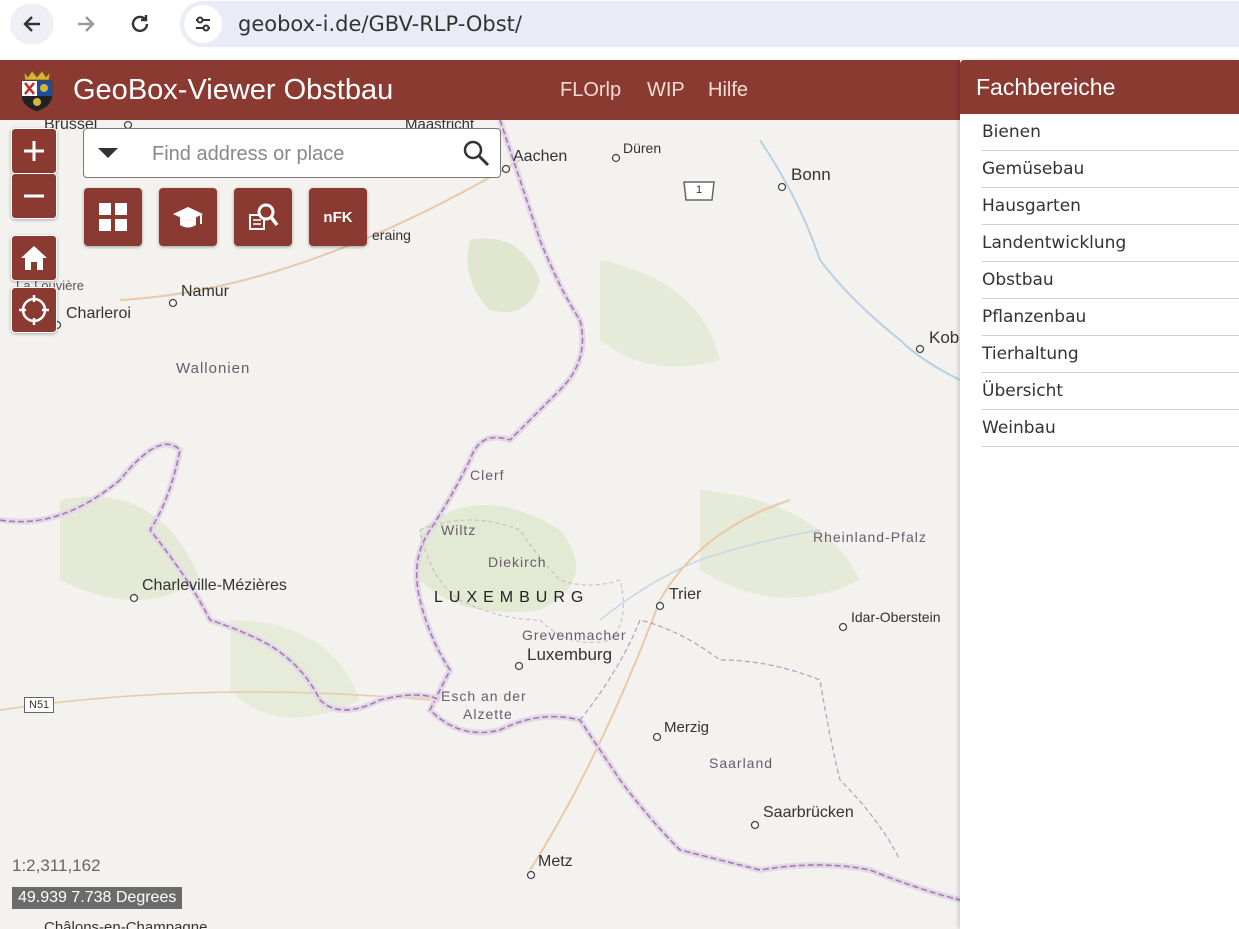  Describe the element at coordinates (126, 924) in the screenshot. I see `place-chalons: Châlons-en-Champagne` at that location.